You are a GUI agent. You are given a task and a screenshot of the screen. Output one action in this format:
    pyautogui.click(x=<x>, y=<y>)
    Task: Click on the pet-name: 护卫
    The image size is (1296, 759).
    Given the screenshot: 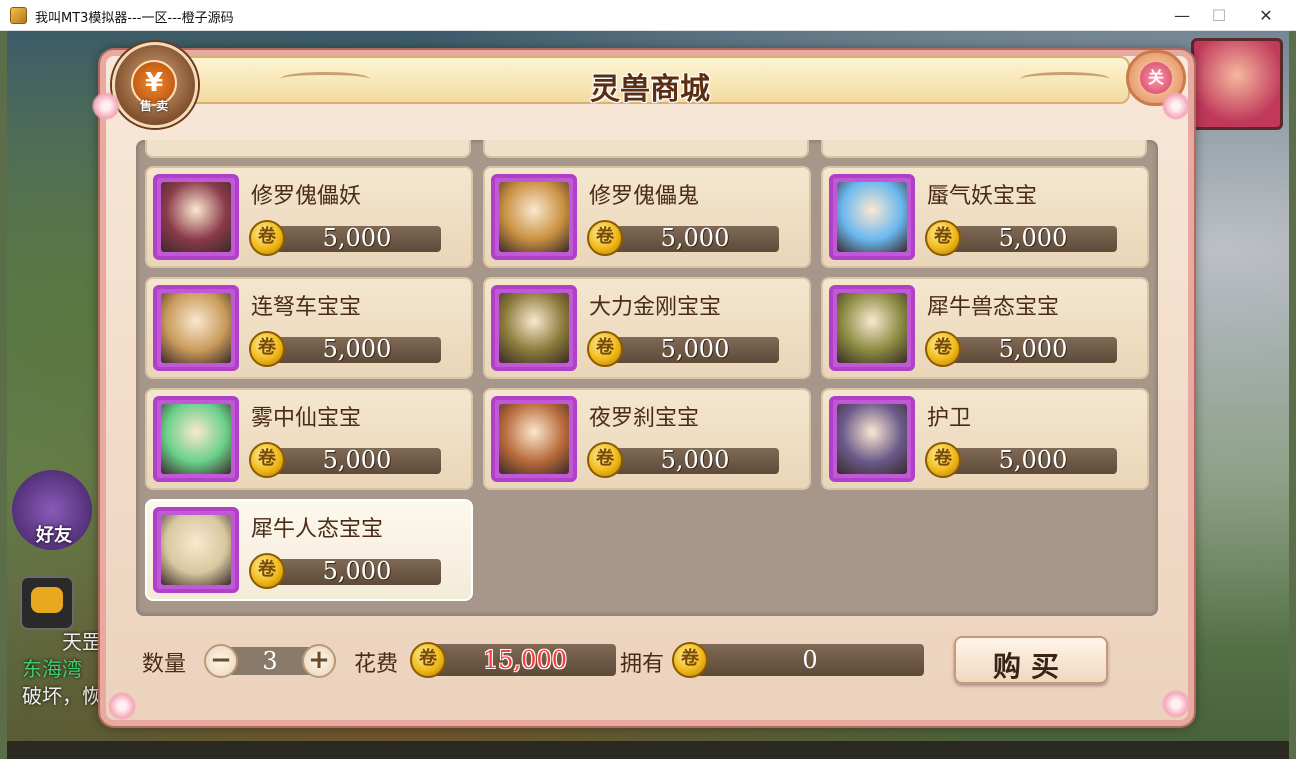 What is the action you would take?
    pyautogui.click(x=949, y=418)
    